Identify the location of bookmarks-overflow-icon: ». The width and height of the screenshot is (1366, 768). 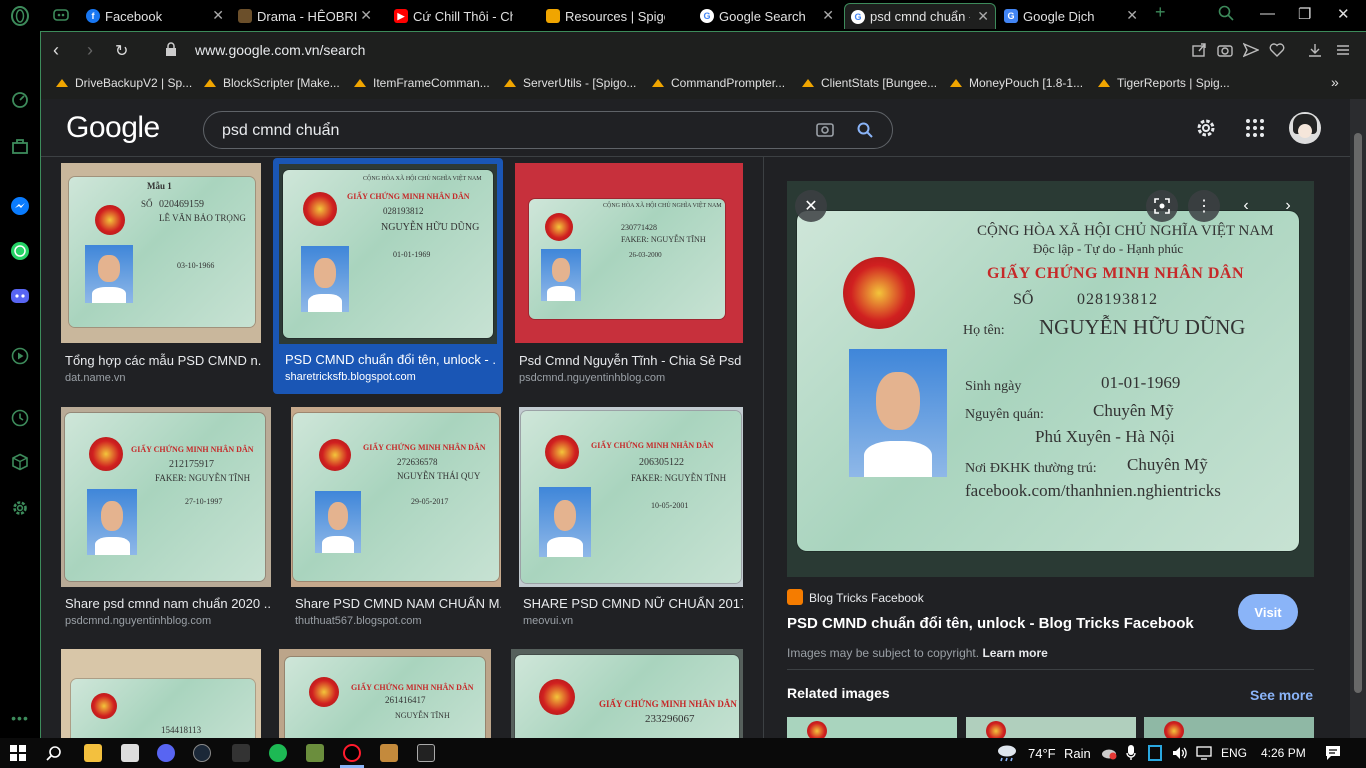
(1335, 82).